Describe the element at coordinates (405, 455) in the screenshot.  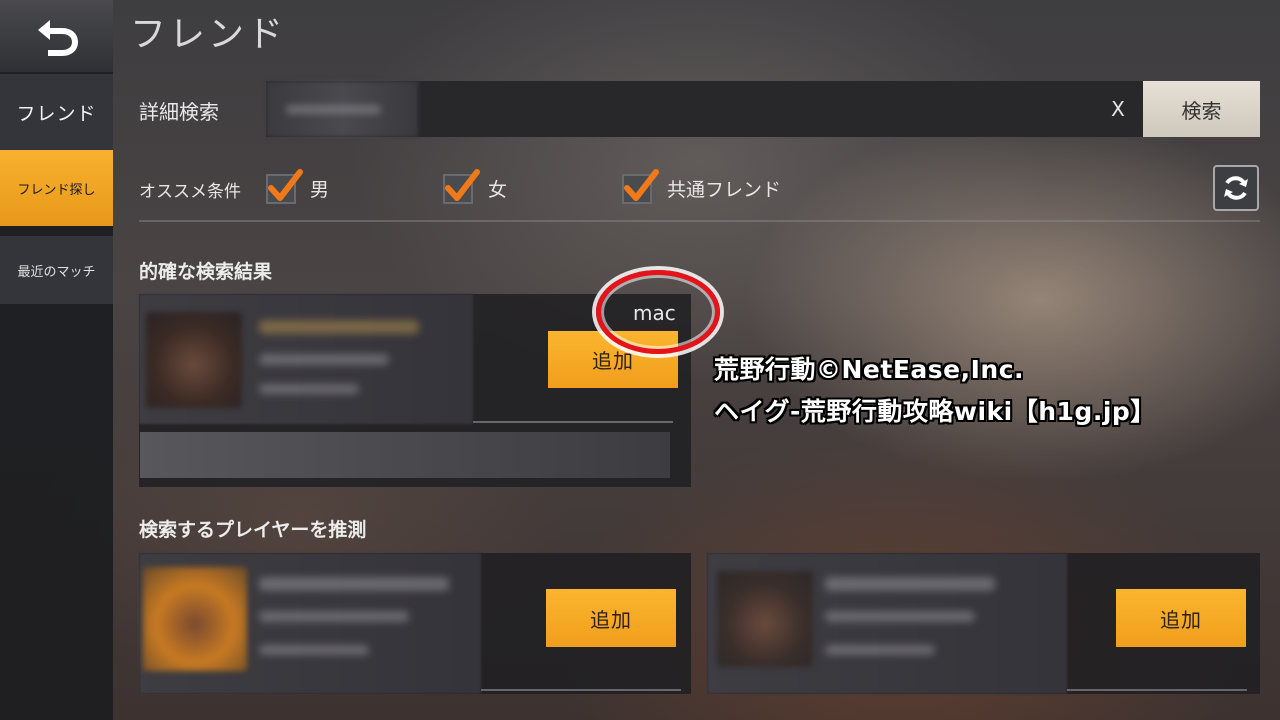
I see `blurred-info-bar` at that location.